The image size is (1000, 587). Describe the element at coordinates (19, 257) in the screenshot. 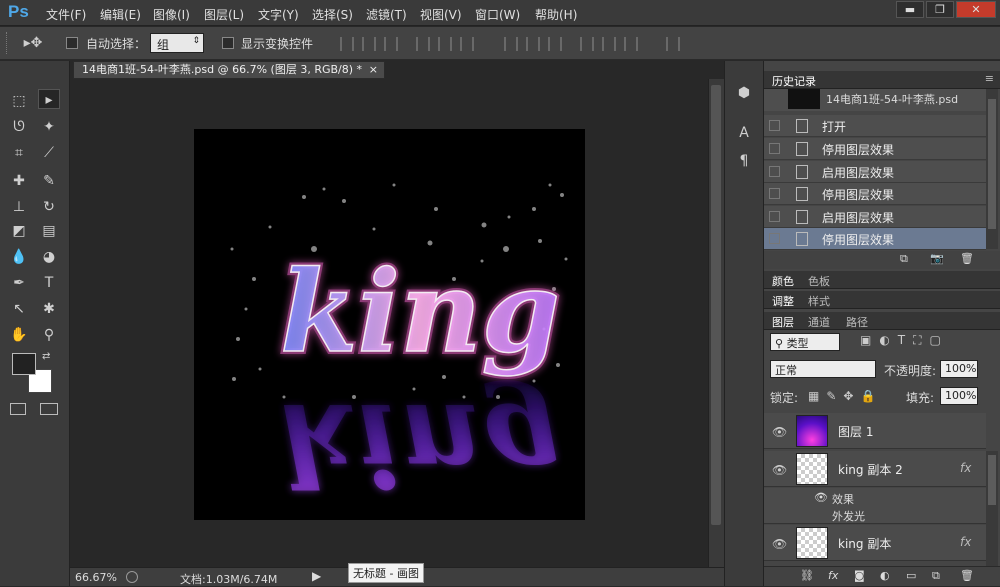

I see `blur-tool-icon: 💧` at that location.